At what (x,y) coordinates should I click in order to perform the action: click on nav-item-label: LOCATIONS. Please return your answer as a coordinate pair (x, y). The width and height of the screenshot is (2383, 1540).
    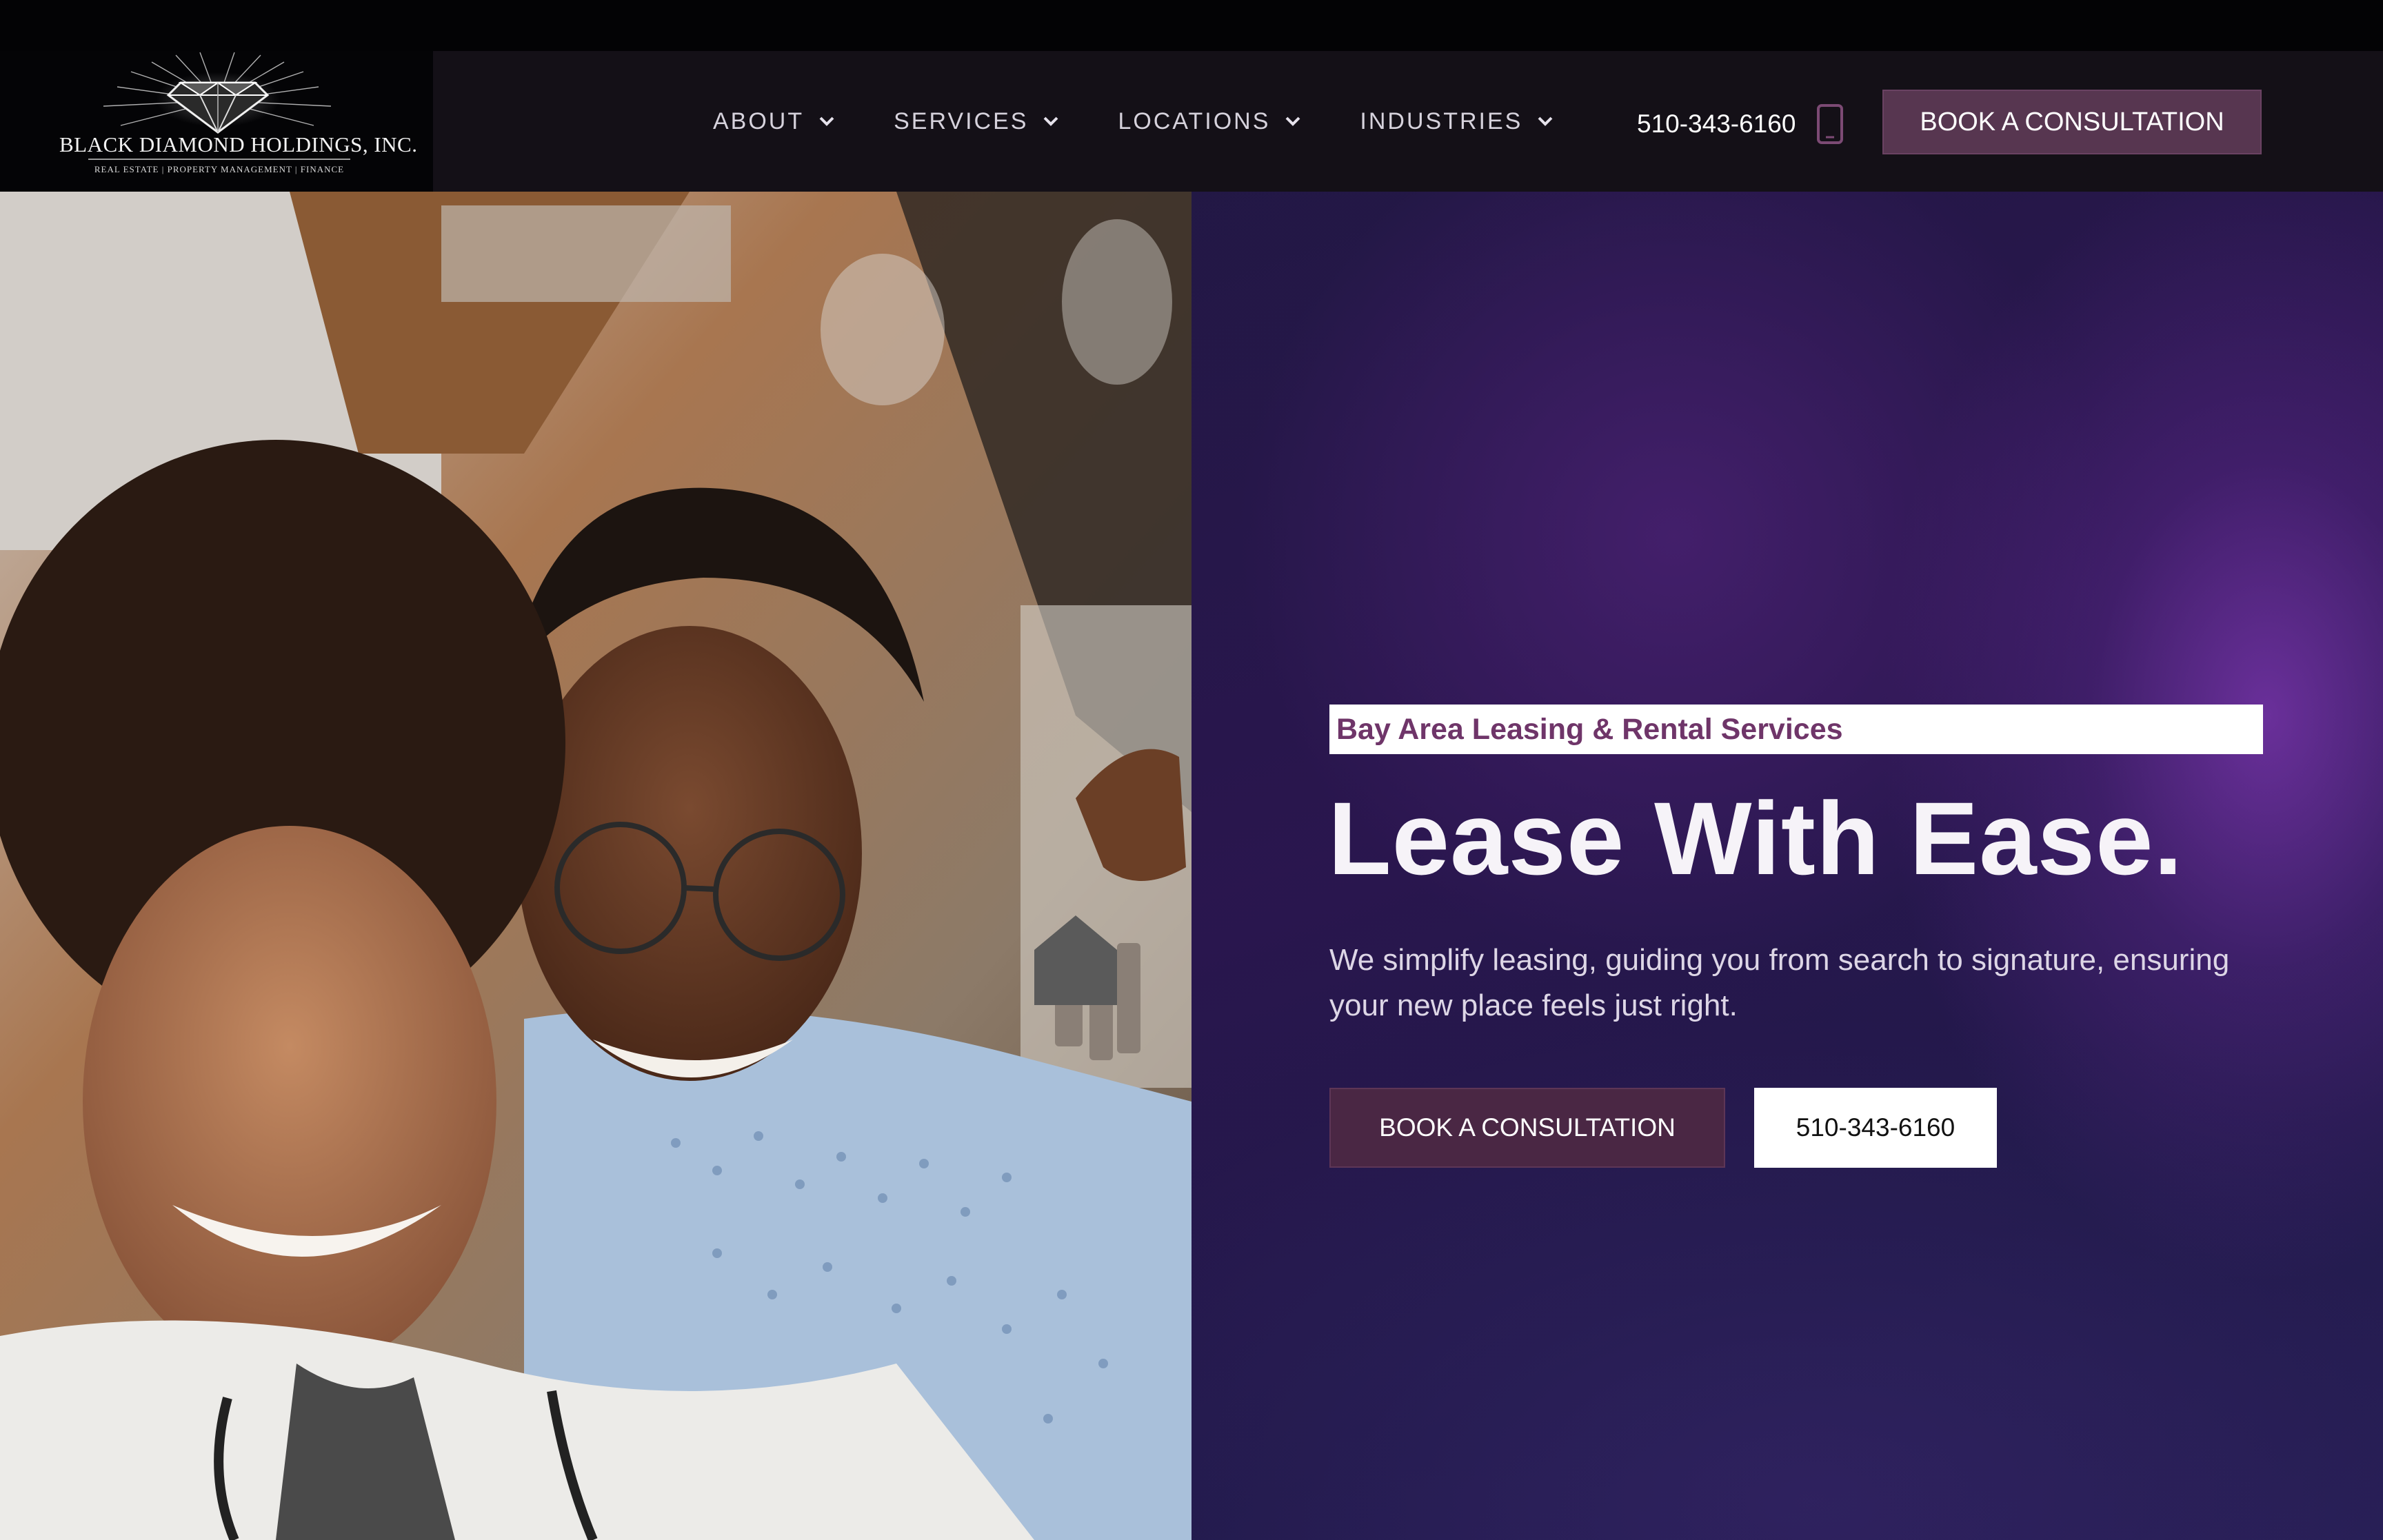
    Looking at the image, I should click on (1194, 121).